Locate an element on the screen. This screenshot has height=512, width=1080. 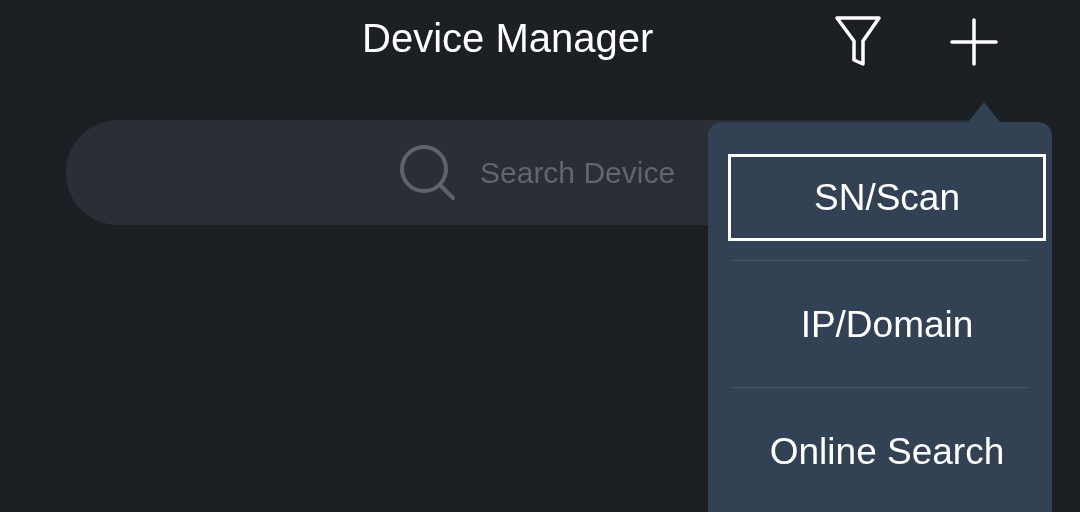
page-title: Device Manager is located at coordinates (508, 38).